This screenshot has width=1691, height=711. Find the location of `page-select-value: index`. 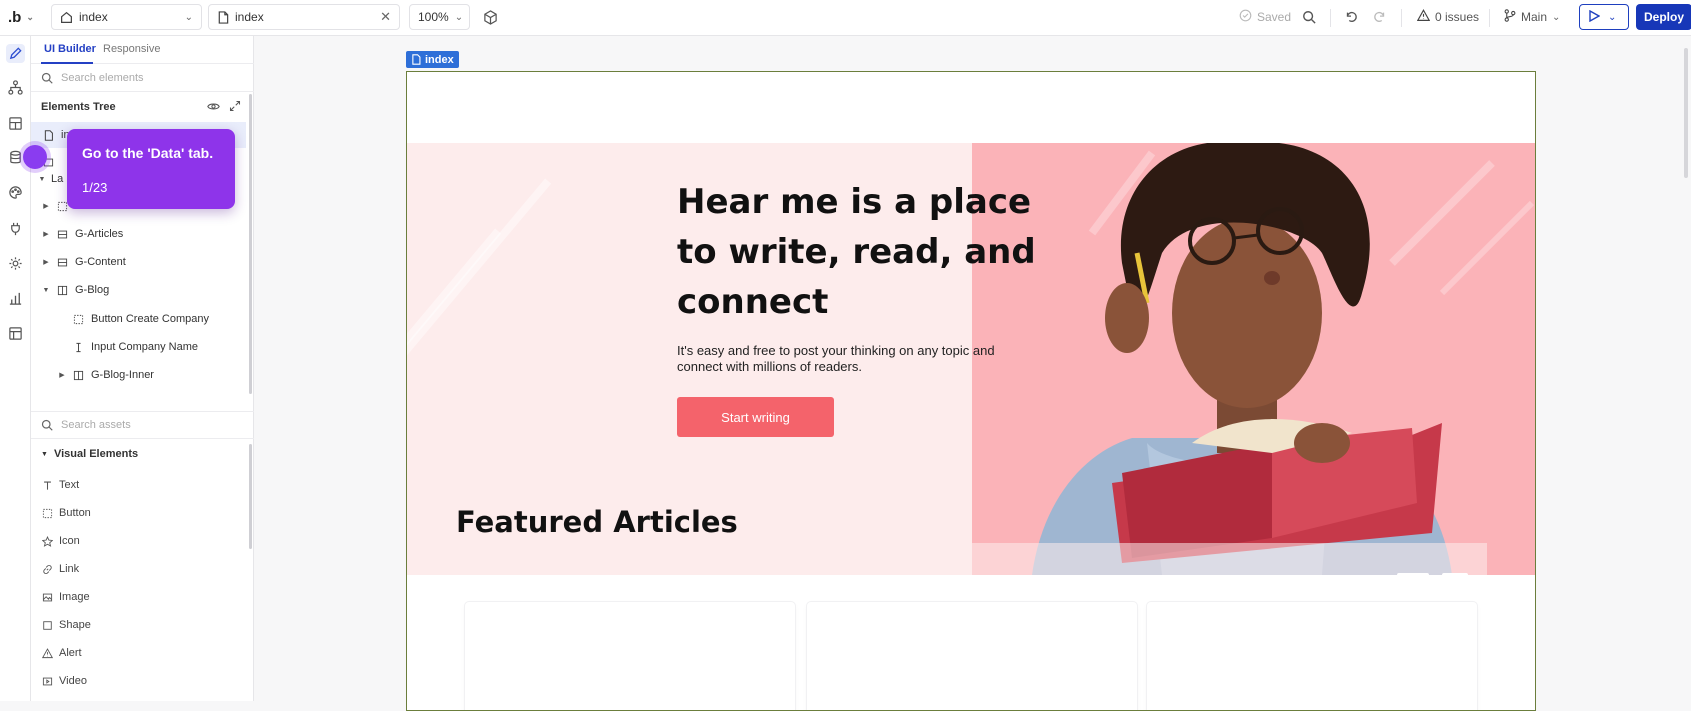

page-select-value: index is located at coordinates (93, 17).